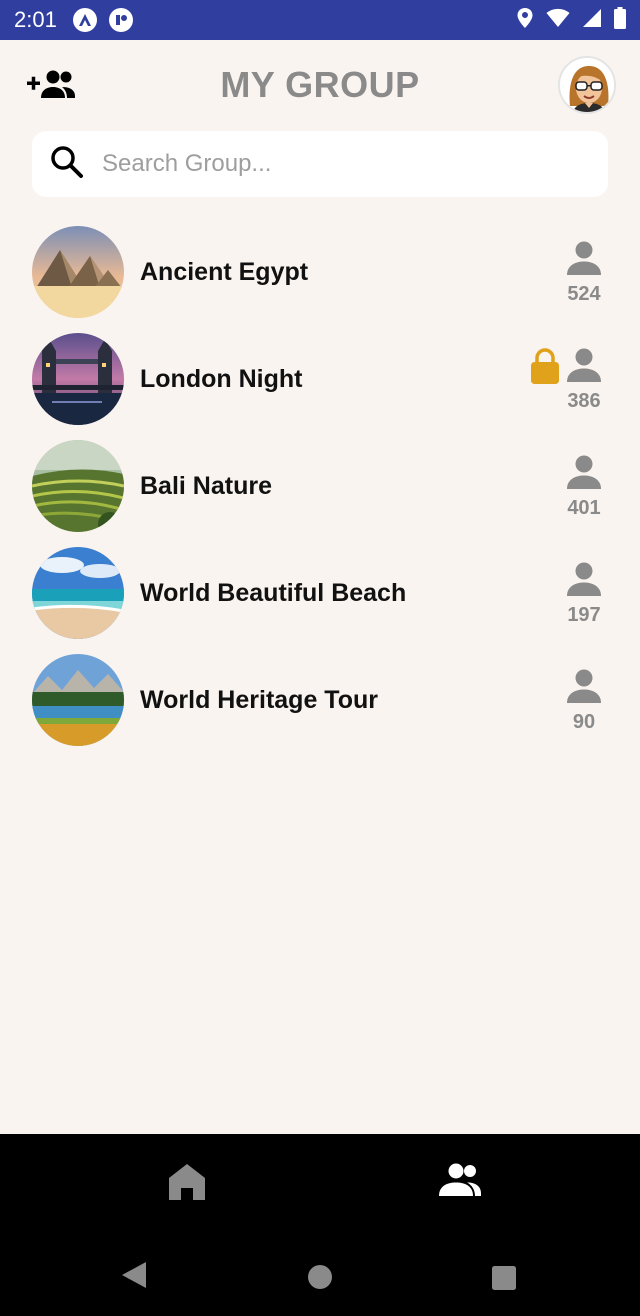 This screenshot has height=1316, width=640. Describe the element at coordinates (320, 380) in the screenshot. I see `group-row-london-night: London Night 386` at that location.